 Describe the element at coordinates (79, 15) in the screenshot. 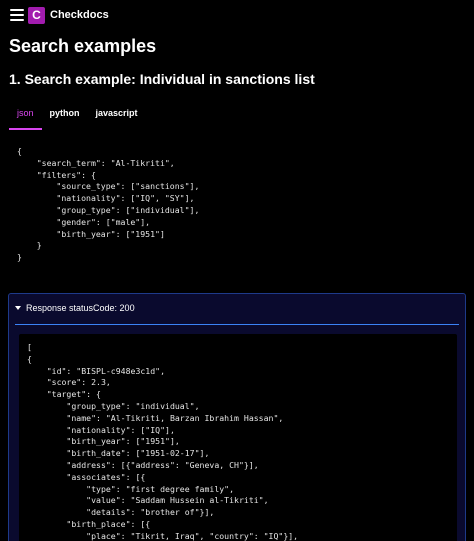

I see `brand-name: Checkdocs` at that location.